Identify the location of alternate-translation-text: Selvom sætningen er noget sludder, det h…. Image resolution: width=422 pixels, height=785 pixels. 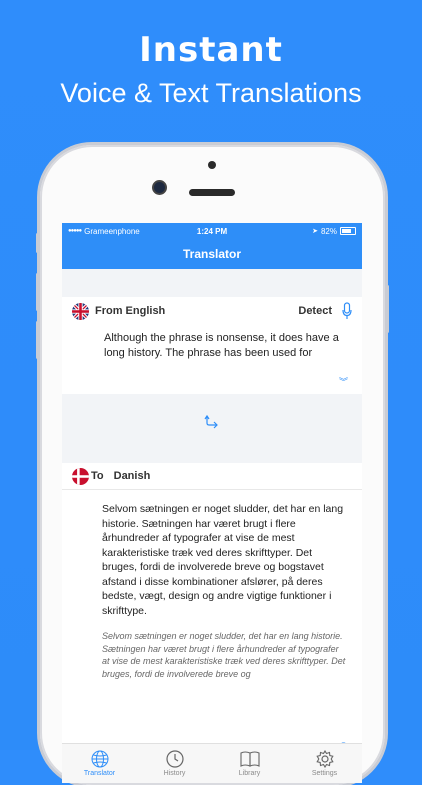
(212, 649).